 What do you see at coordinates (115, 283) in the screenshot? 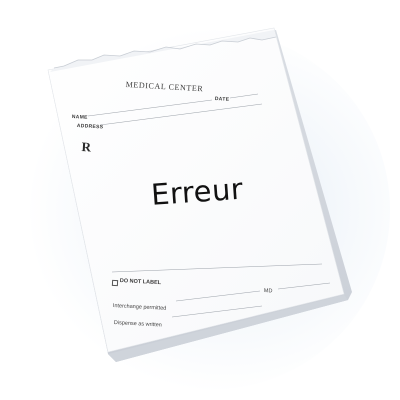
I see `do-not-label-checkbox` at bounding box center [115, 283].